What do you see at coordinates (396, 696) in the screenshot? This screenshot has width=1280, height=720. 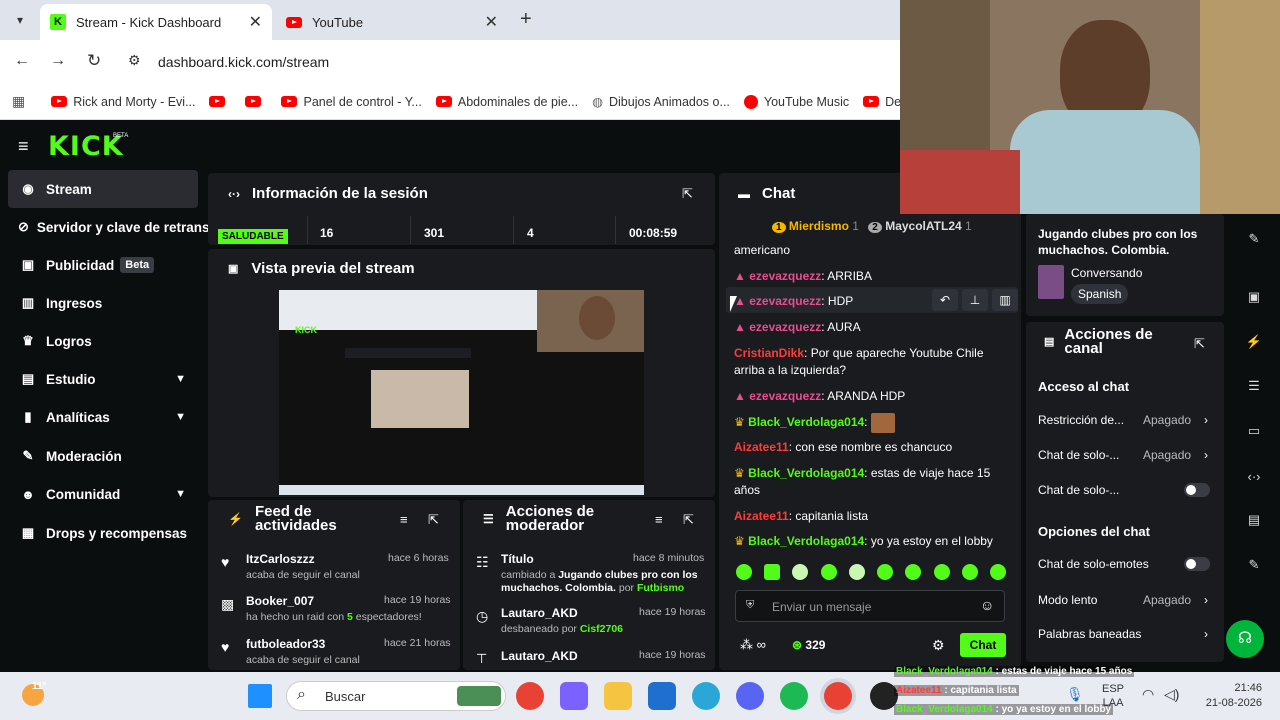 I see `taskbar-search: ⌕ Buscar` at bounding box center [396, 696].